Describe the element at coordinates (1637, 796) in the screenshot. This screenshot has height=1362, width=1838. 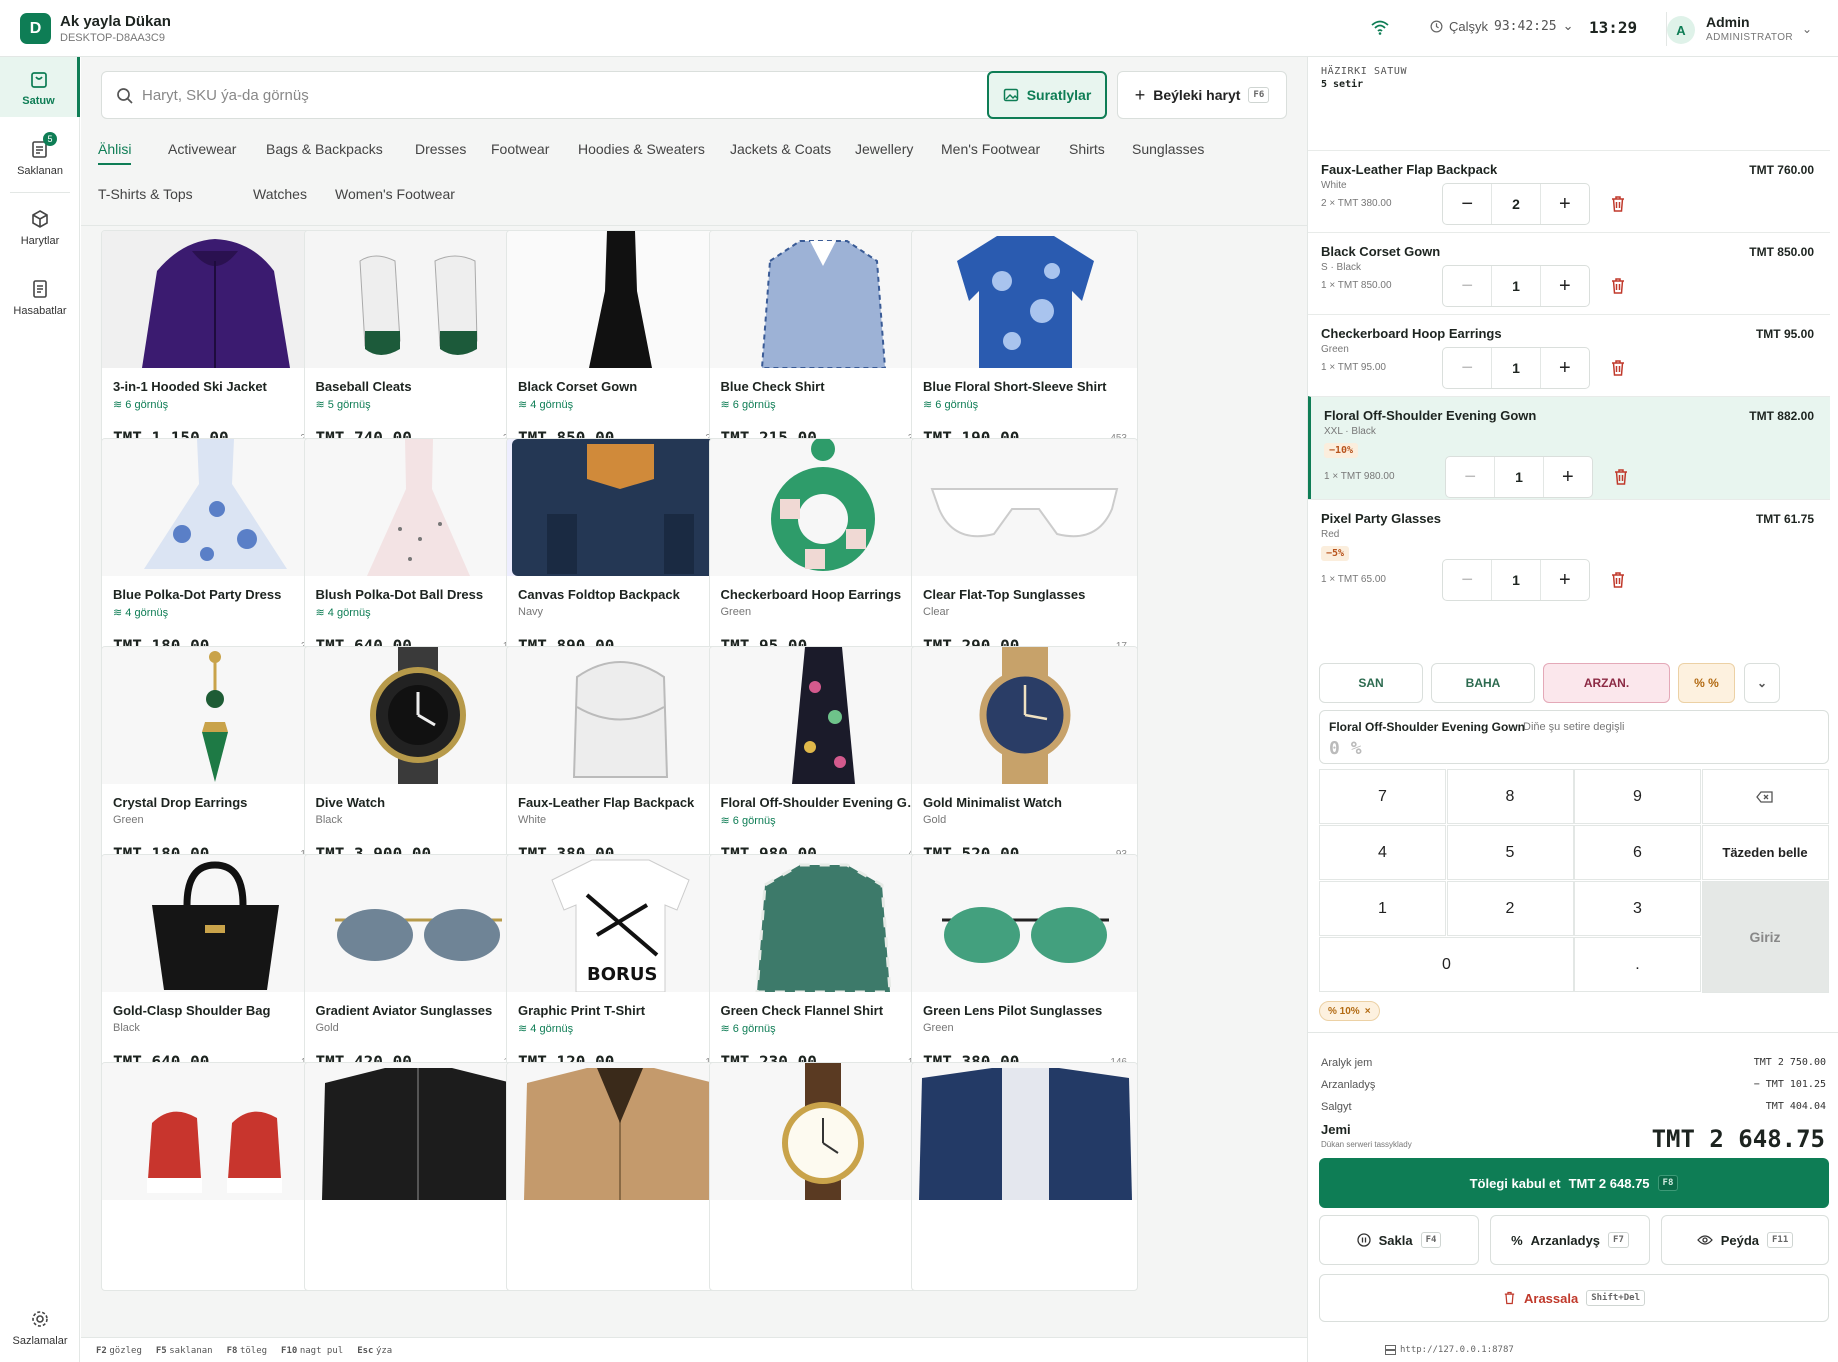
I see `keypad-key: 9` at that location.